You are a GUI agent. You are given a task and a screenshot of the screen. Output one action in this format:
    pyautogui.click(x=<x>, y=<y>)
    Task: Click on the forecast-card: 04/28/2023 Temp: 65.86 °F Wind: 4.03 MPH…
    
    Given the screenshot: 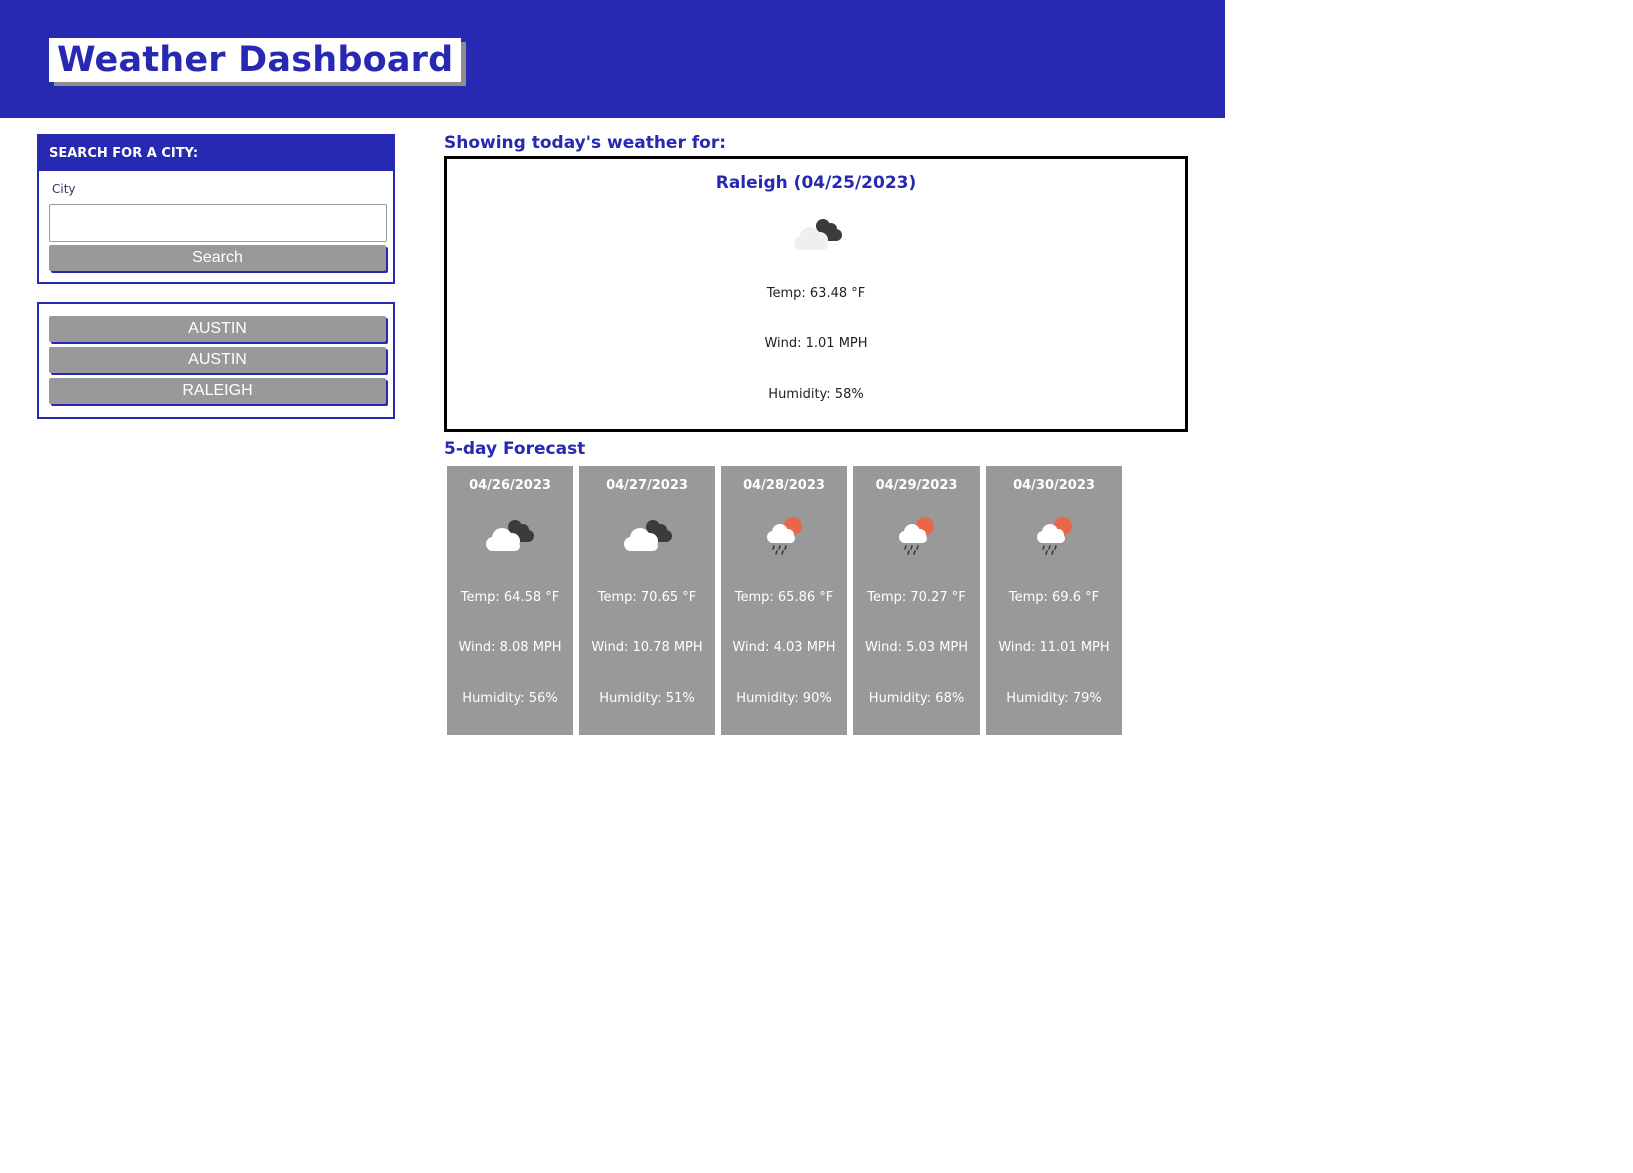 What is the action you would take?
    pyautogui.click(x=784, y=600)
    